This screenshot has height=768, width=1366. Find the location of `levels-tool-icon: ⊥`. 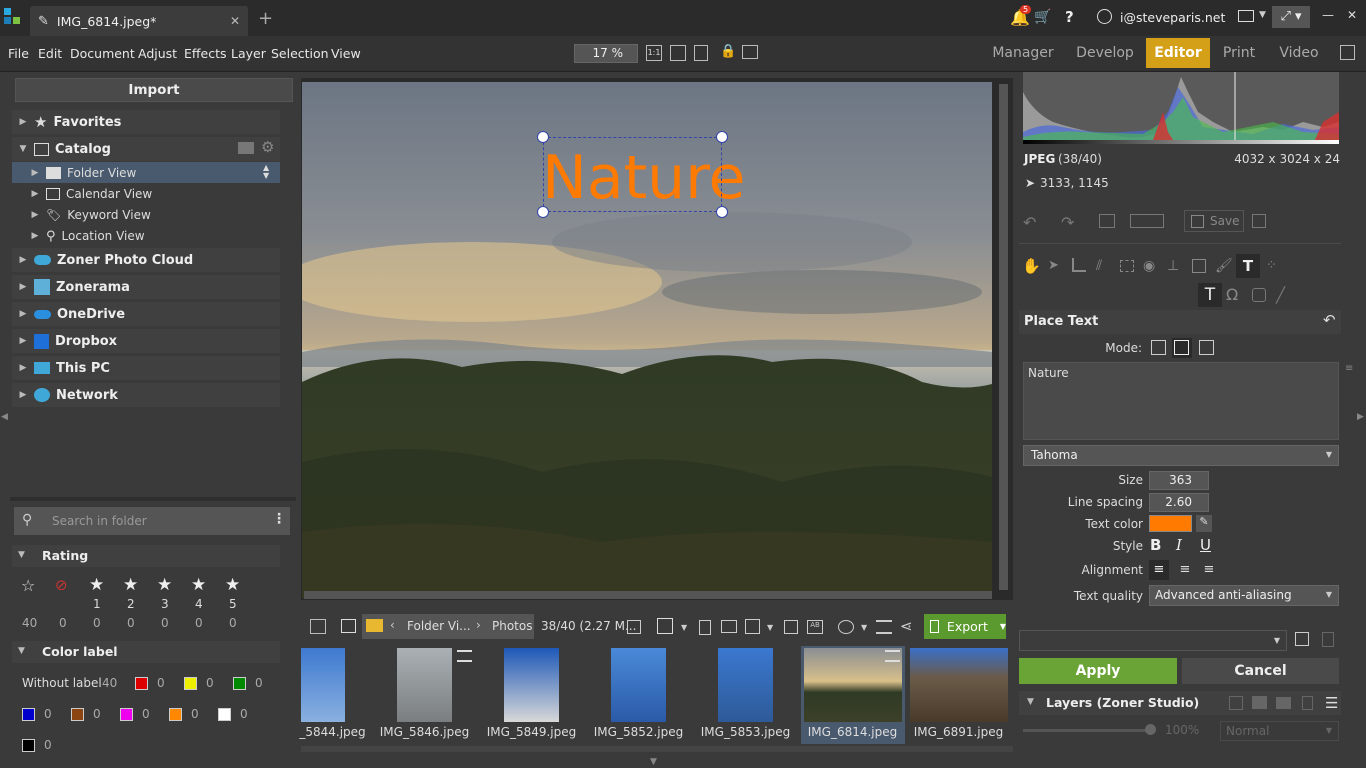

levels-tool-icon: ⊥ is located at coordinates (1173, 266).